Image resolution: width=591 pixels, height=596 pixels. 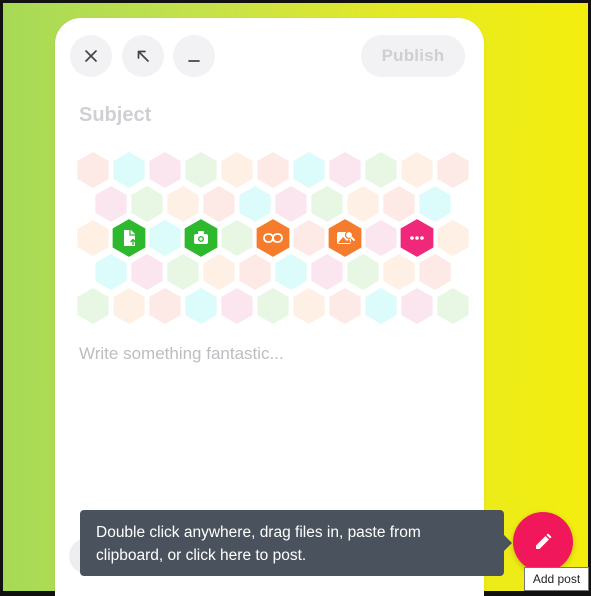 I want to click on add-post-button, so click(x=543, y=542).